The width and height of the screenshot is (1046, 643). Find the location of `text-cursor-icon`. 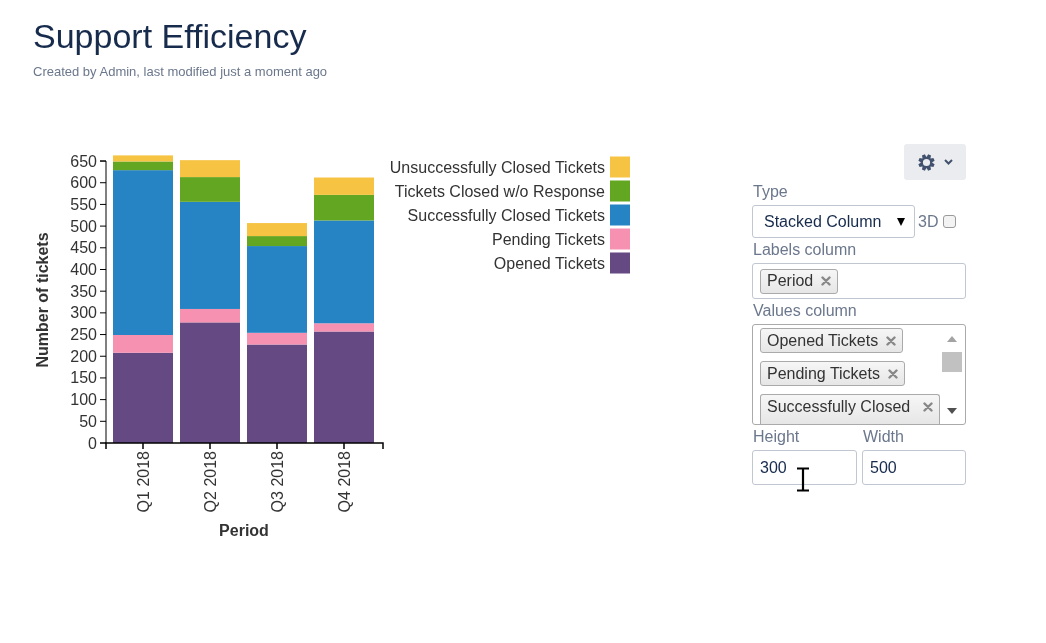

text-cursor-icon is located at coordinates (803, 479).